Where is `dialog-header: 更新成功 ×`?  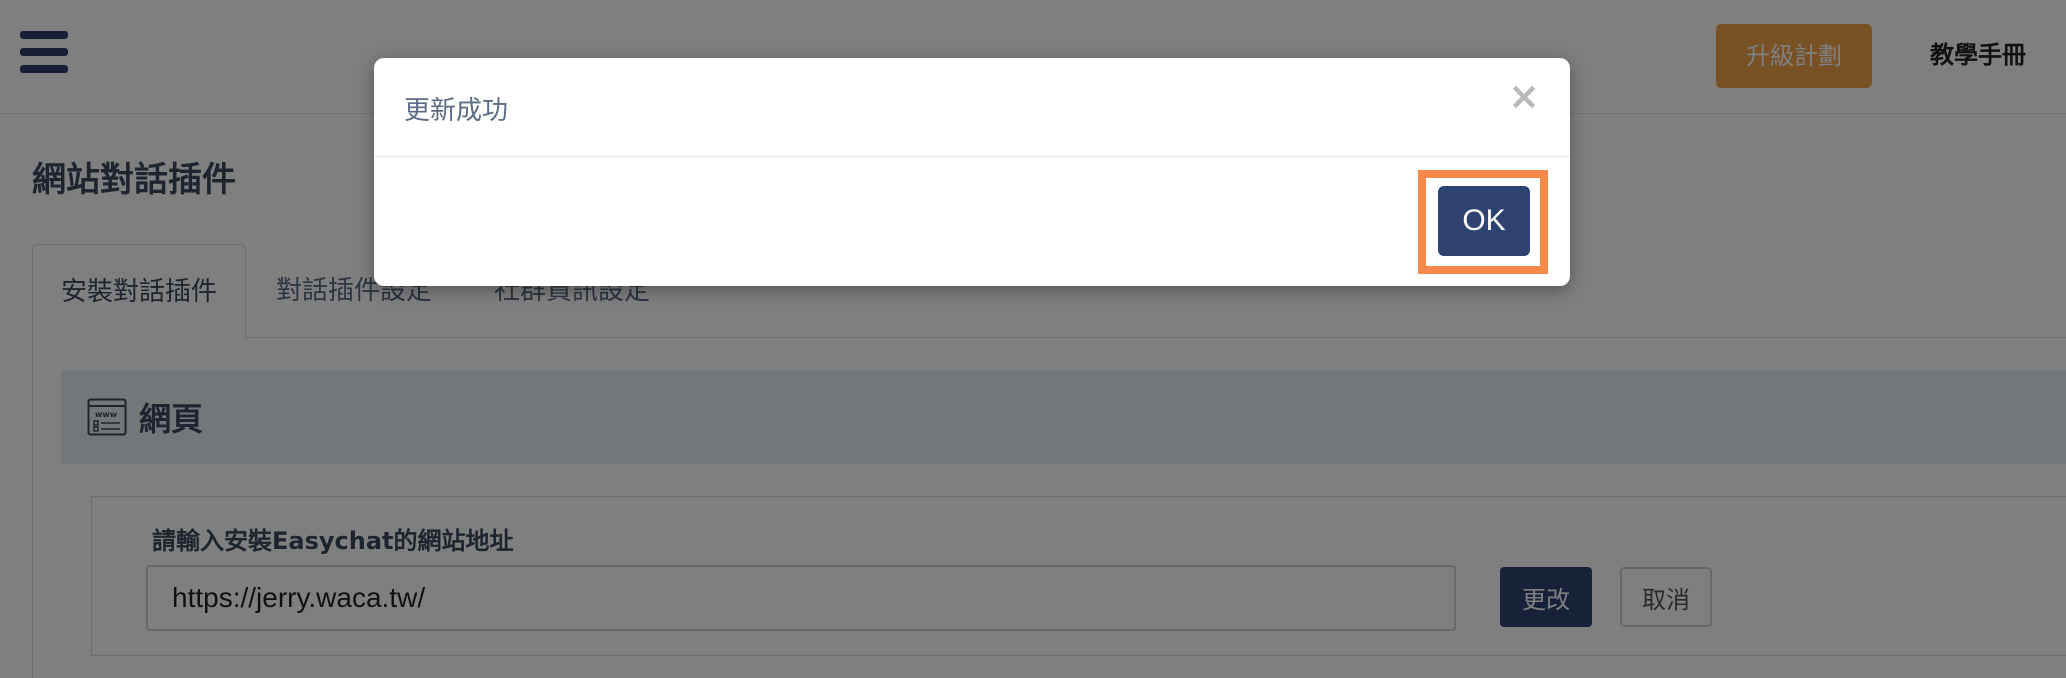 dialog-header: 更新成功 × is located at coordinates (972, 107).